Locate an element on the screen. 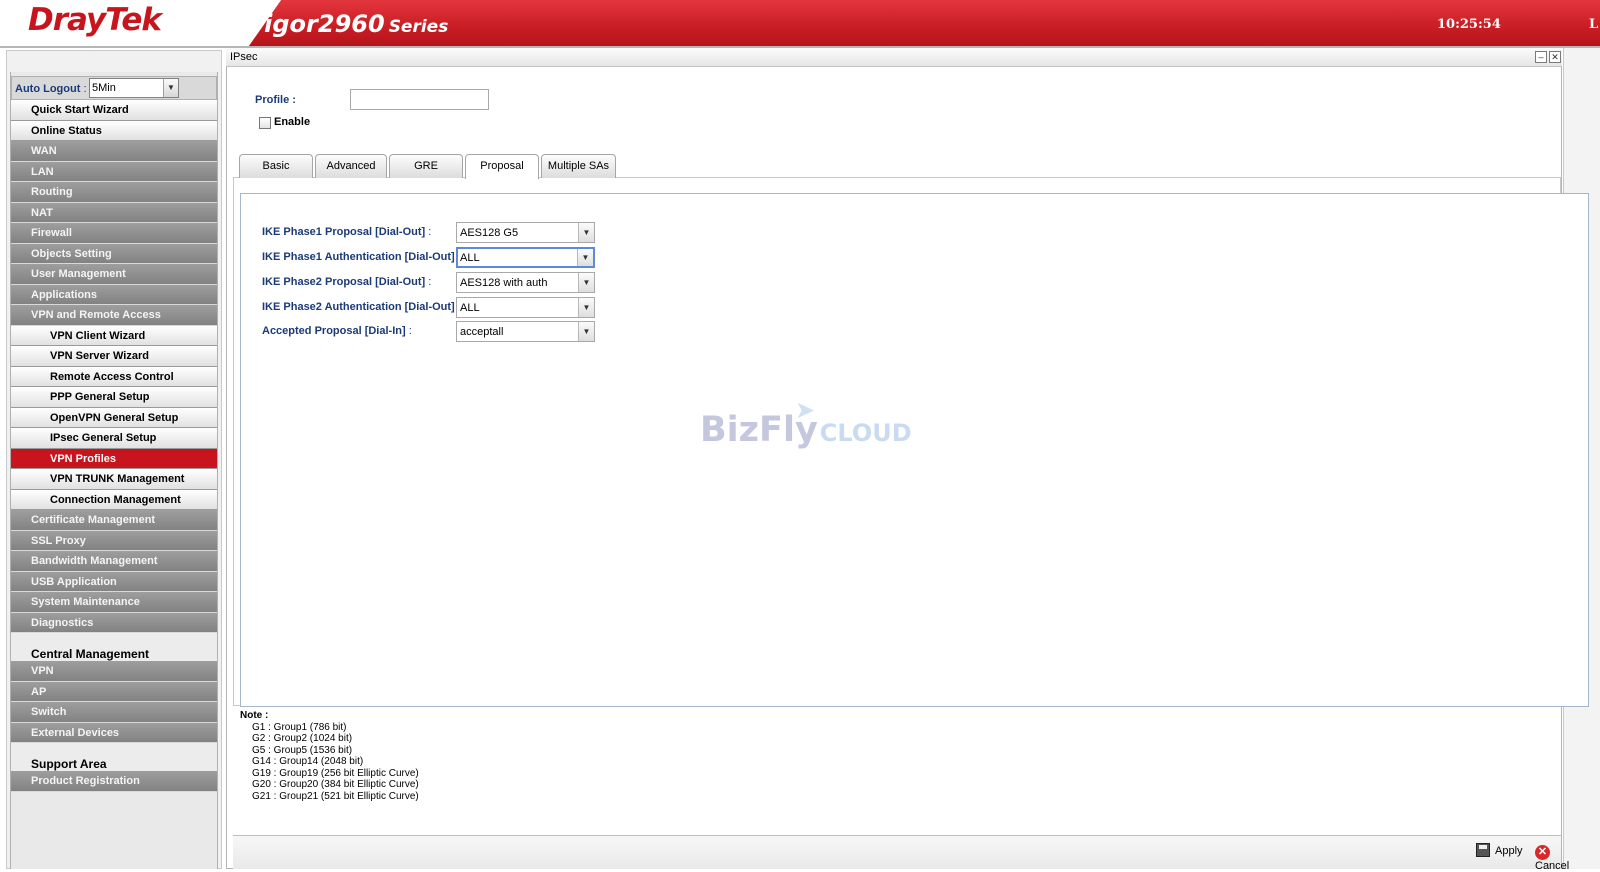 The height and width of the screenshot is (872, 1600). sidebar-item-bandwidth-management: Bandwidth Management is located at coordinates (114, 561).